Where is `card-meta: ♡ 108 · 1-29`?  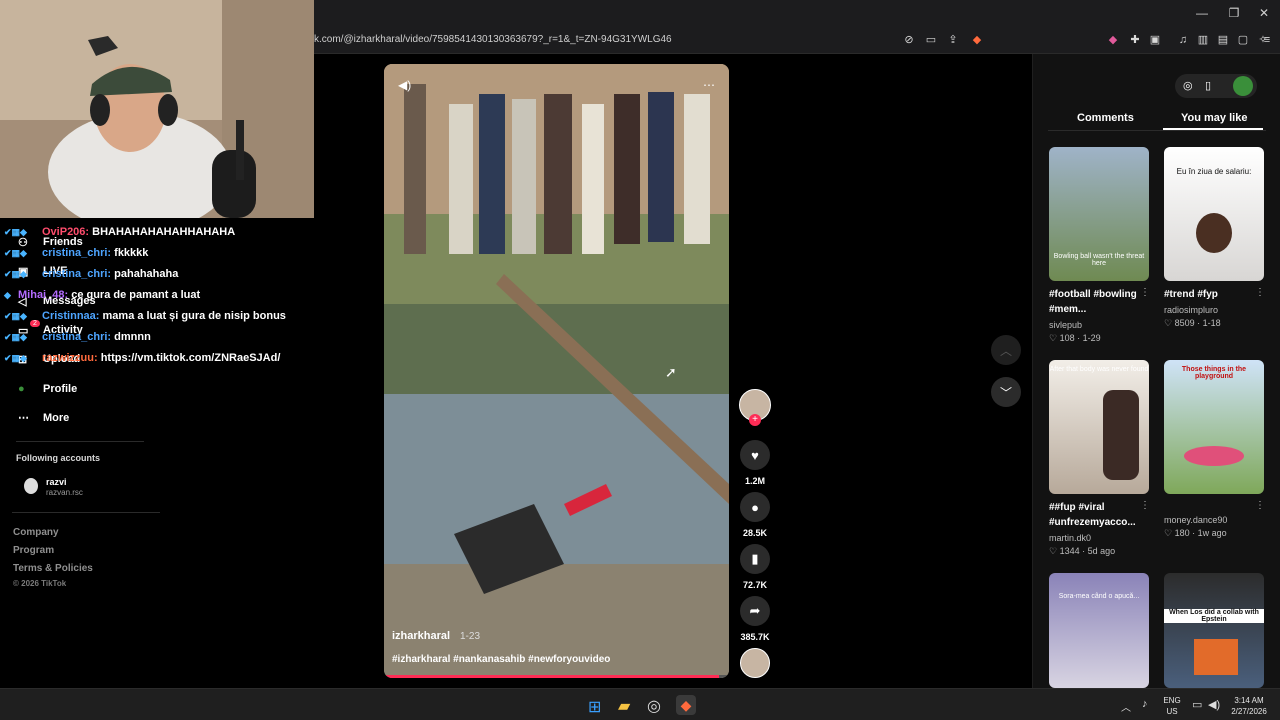
card-meta: ♡ 108 · 1-29 is located at coordinates (1075, 338).